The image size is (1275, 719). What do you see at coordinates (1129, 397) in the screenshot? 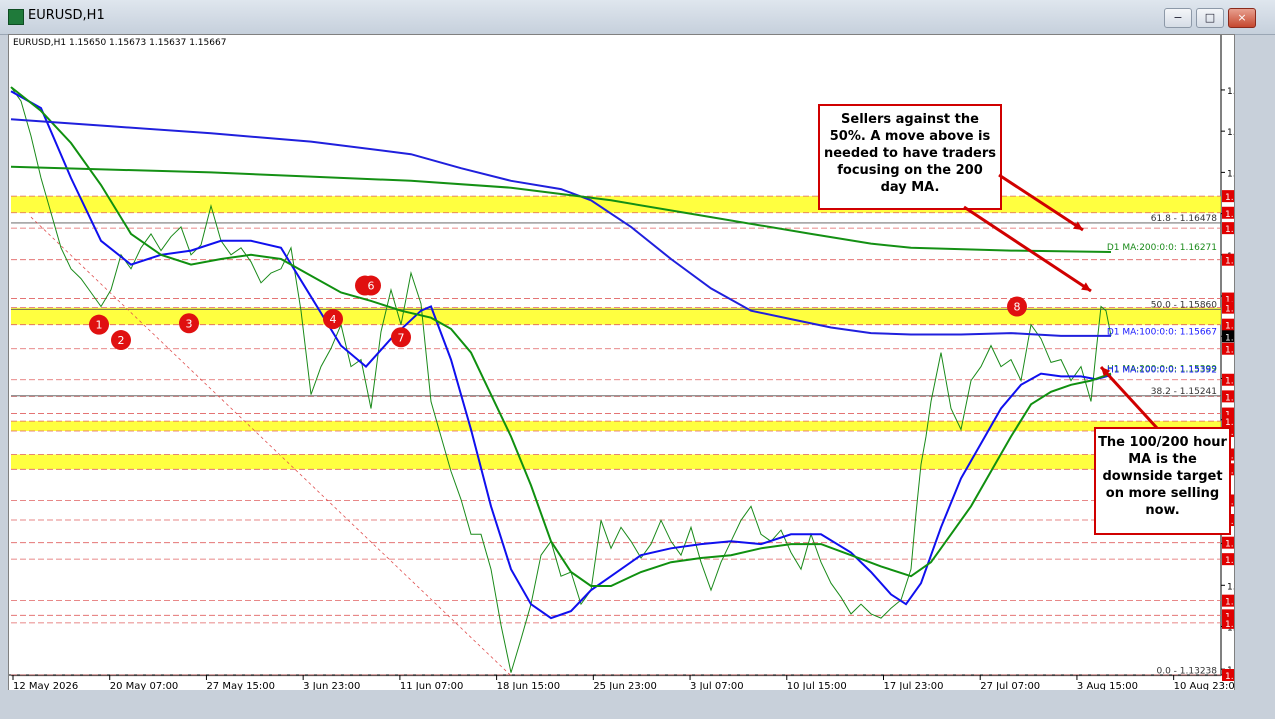
I see `arrow-to-hourly-ma` at bounding box center [1129, 397].